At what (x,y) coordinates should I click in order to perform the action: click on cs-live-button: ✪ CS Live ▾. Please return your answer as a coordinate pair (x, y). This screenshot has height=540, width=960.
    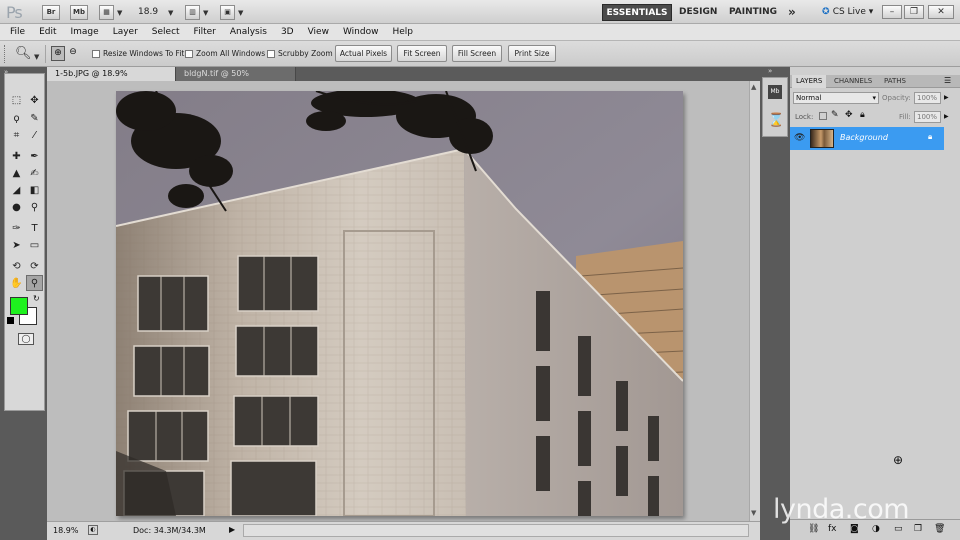
    Looking at the image, I should click on (847, 12).